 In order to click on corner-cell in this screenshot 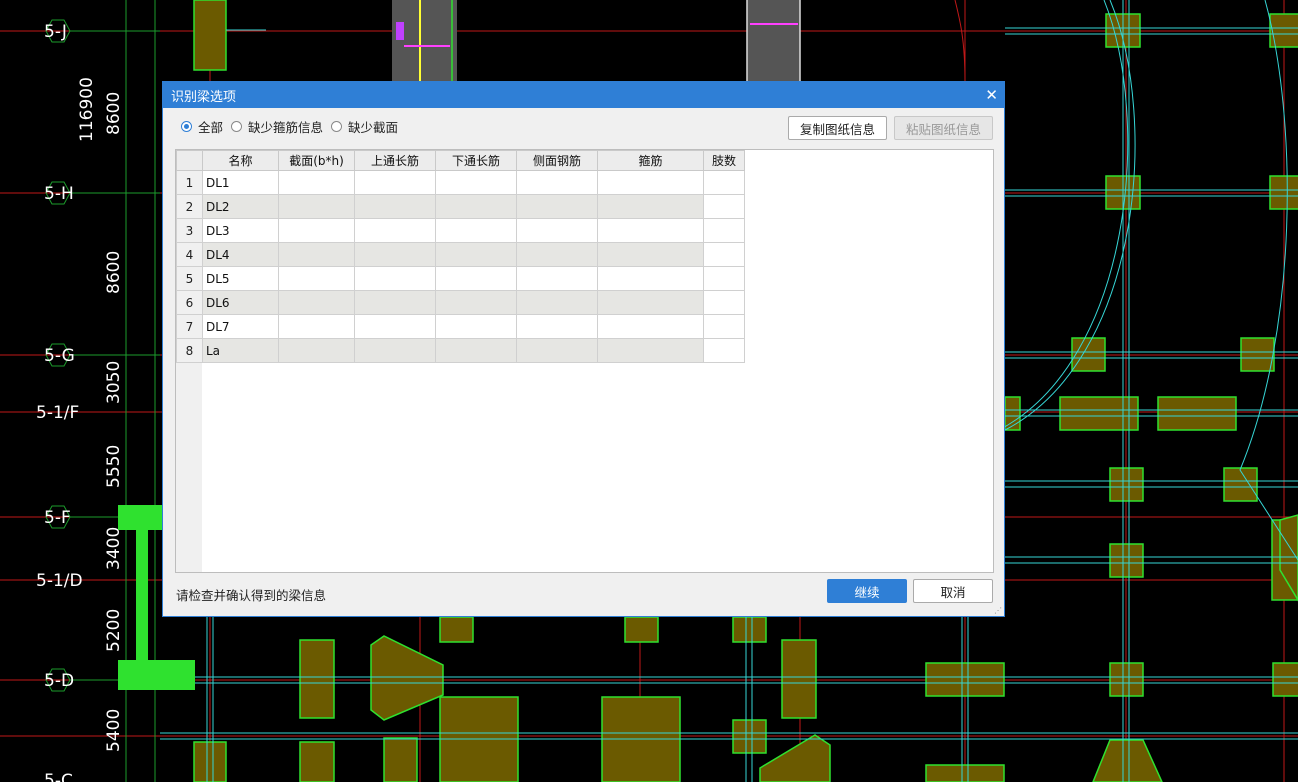, I will do `click(189, 160)`.